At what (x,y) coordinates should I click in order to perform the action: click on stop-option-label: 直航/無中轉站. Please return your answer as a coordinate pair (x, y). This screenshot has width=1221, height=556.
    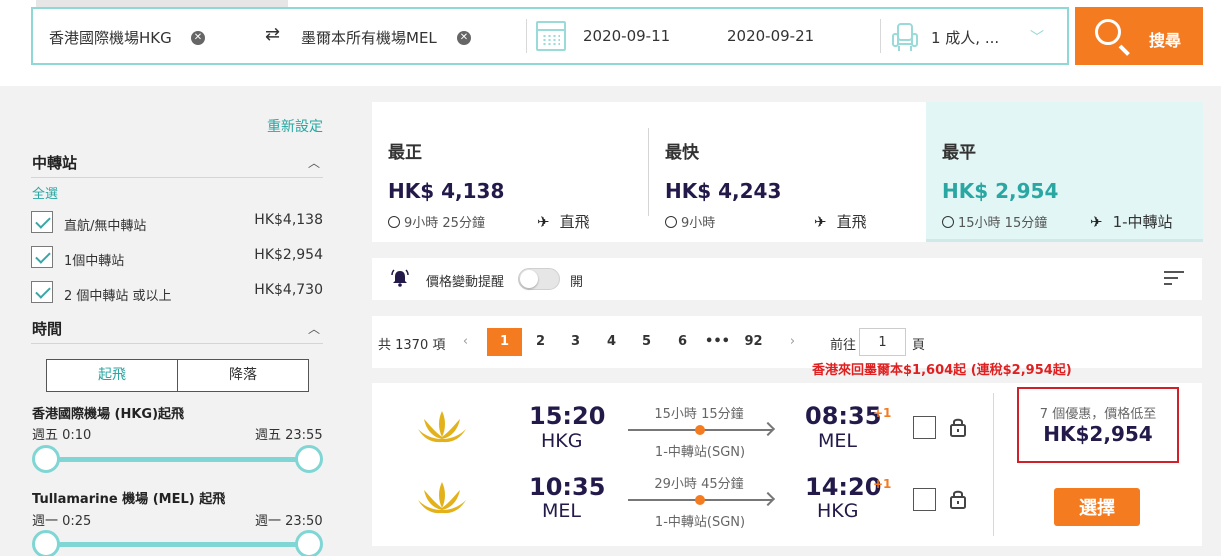
    Looking at the image, I should click on (105, 226).